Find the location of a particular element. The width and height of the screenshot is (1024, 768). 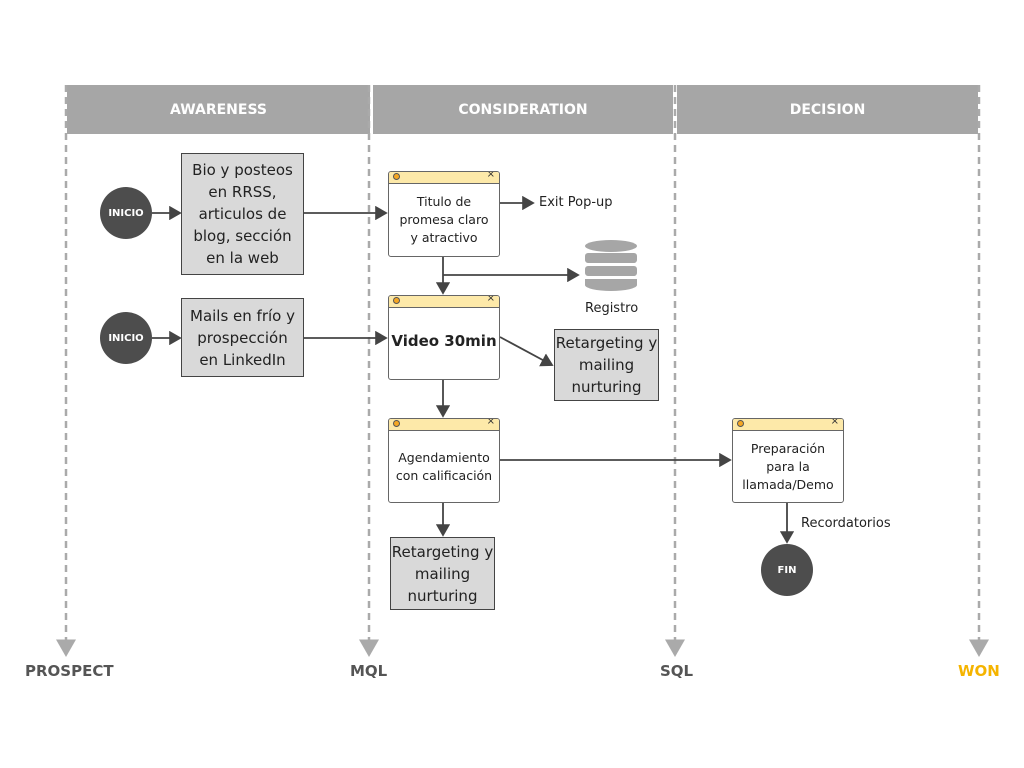

video-window: × Video 30min is located at coordinates (444, 337).